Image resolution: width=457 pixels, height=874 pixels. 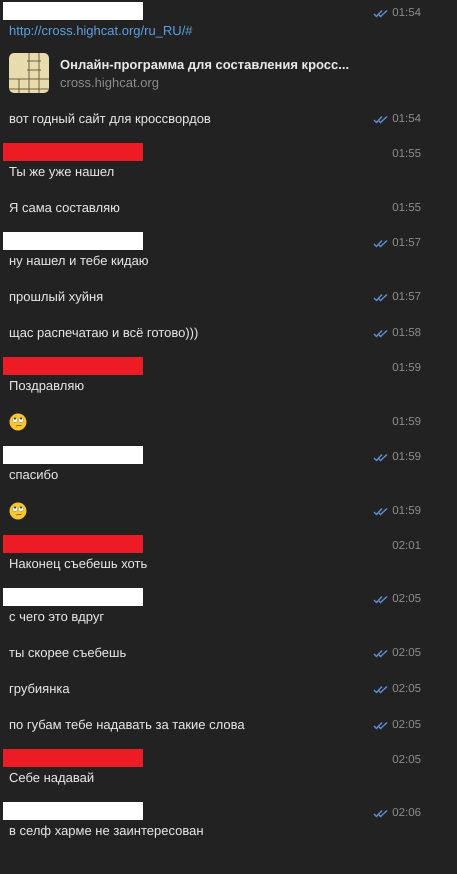 I want to click on preview-domain: cross.highcat.org, so click(x=110, y=82).